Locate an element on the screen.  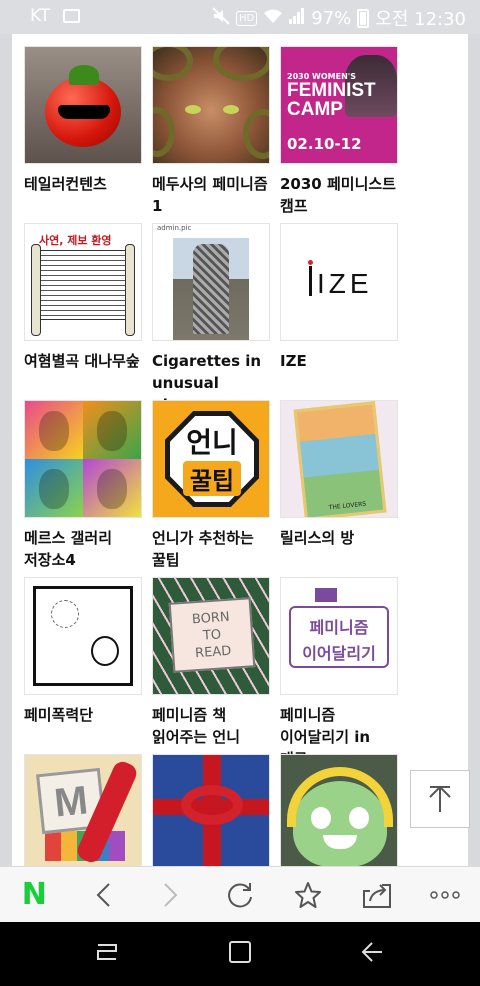
list-item: IZE IZE is located at coordinates (339, 297).